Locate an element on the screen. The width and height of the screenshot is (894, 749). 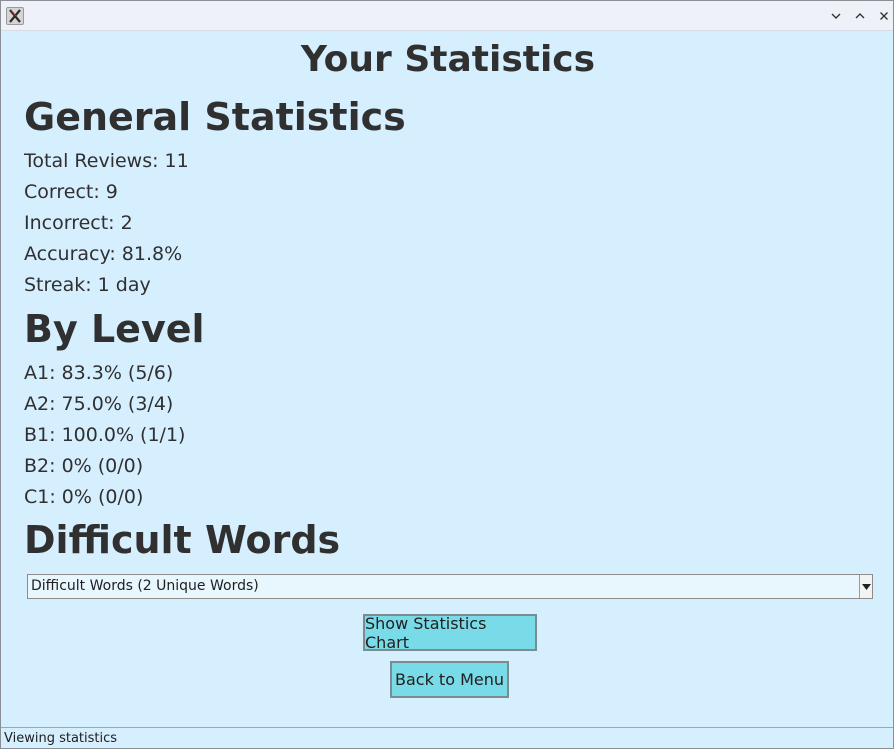
difficult-words-dropdown-value: Difficult Words (2 Unique Words) is located at coordinates (145, 586).